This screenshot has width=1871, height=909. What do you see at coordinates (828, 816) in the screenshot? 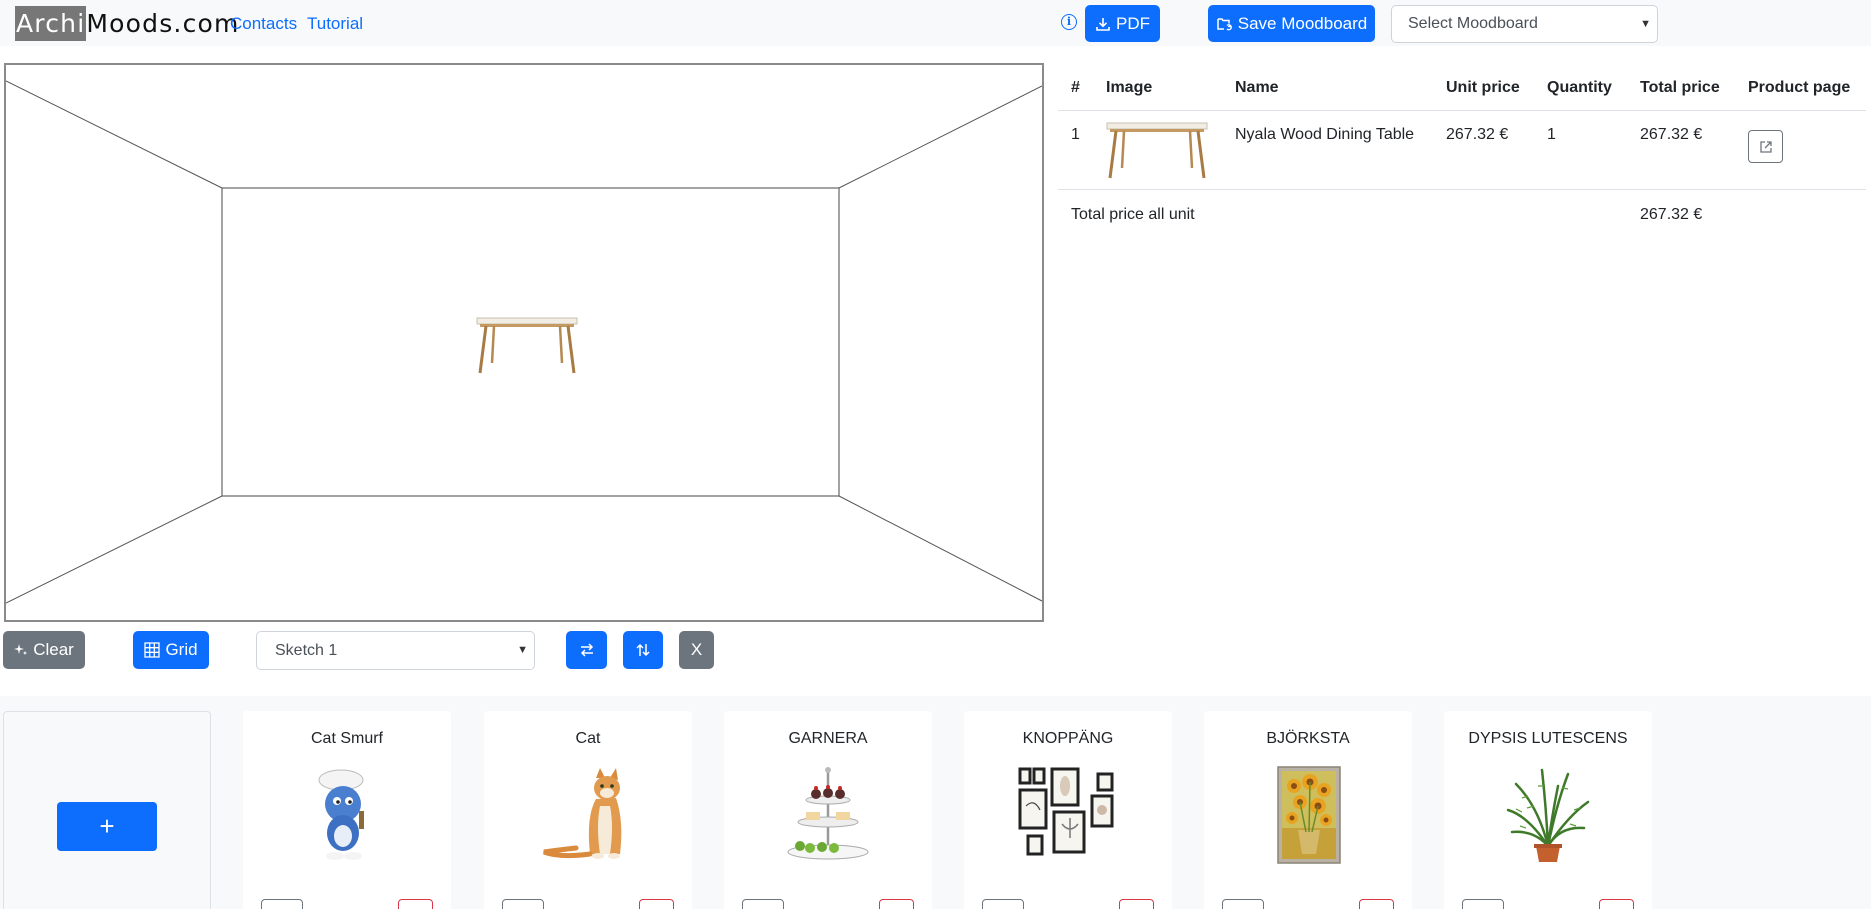
I see `cake-stand-image` at bounding box center [828, 816].